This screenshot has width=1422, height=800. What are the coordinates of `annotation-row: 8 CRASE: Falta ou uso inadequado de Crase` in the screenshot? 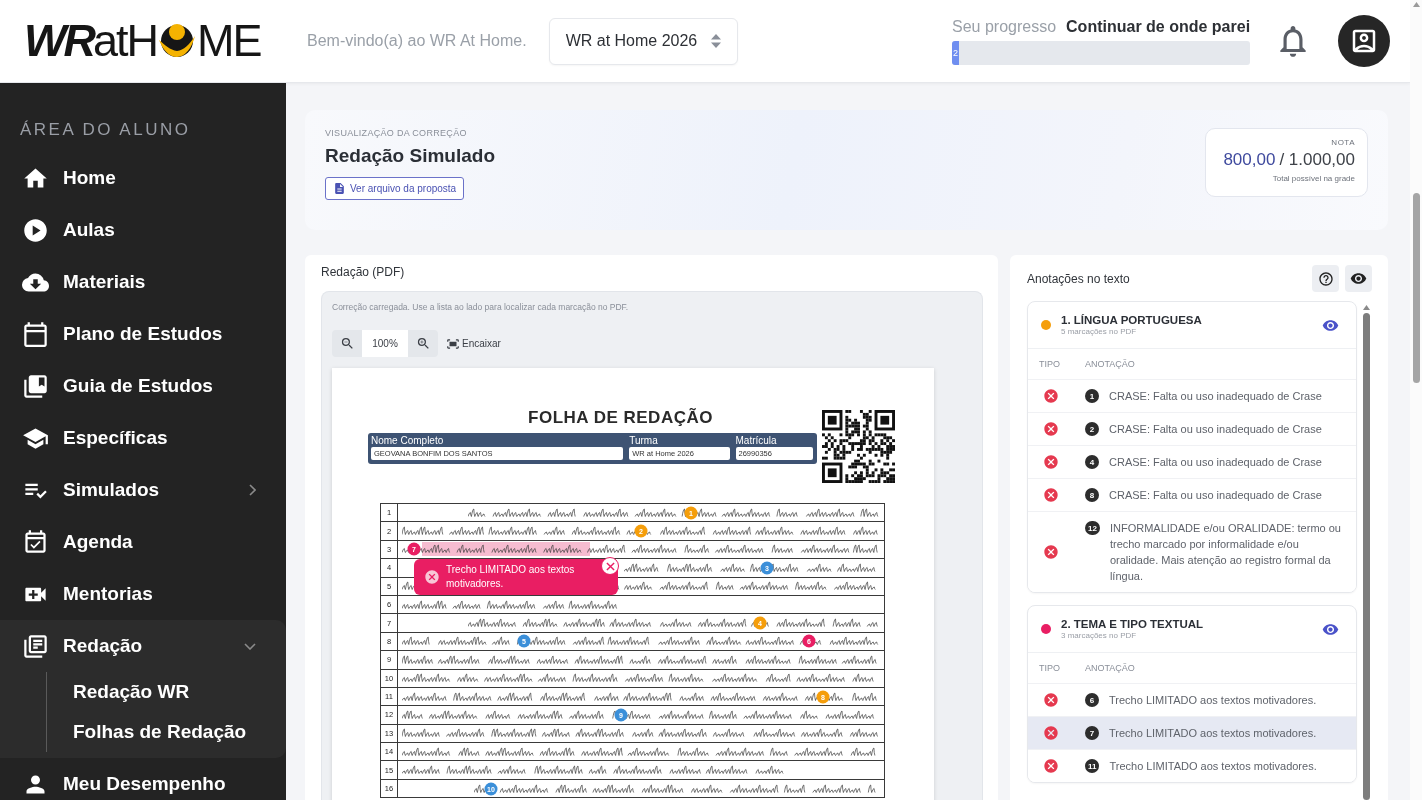 It's located at (1192, 494).